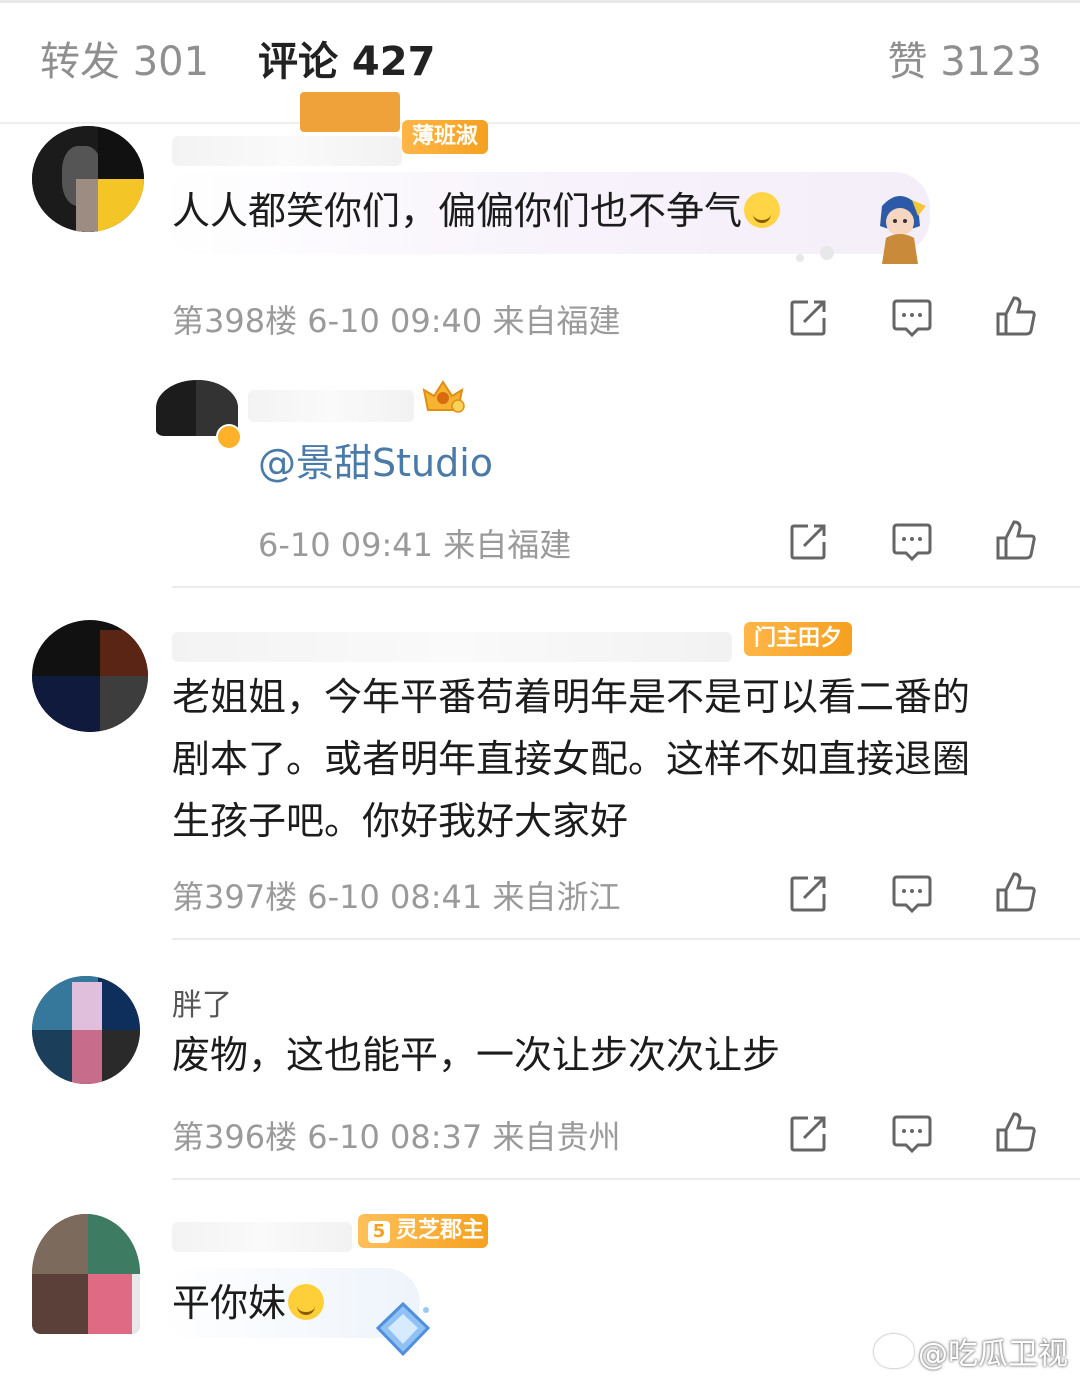 Image resolution: width=1080 pixels, height=1383 pixels. I want to click on tab-indicator, so click(350, 112).